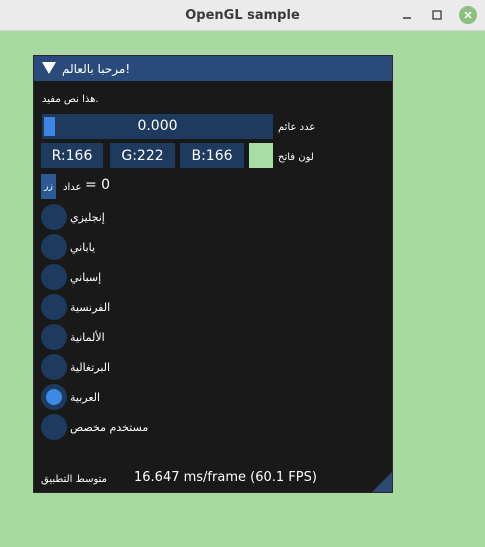 This screenshot has width=485, height=547. I want to click on minimize-button, so click(407, 15).